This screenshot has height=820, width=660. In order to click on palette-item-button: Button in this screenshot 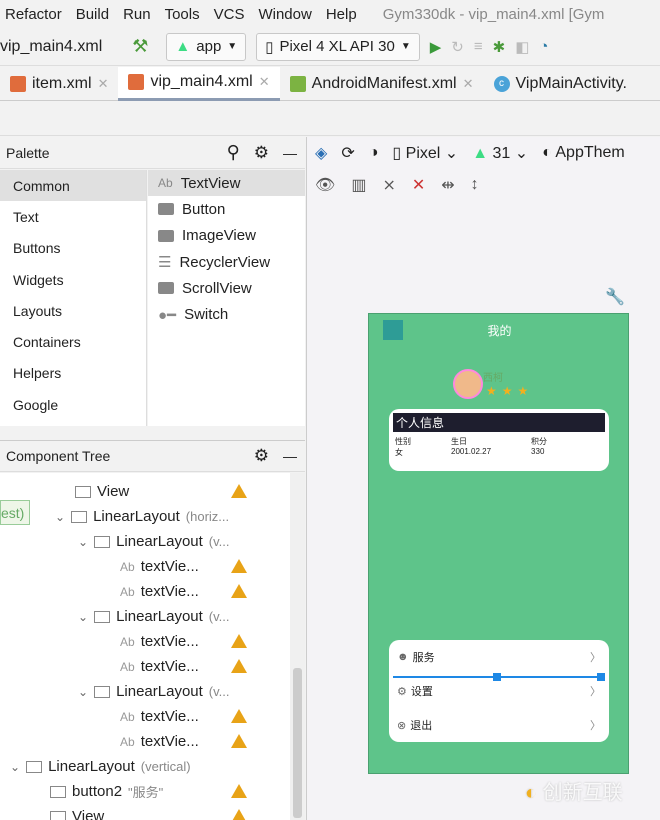, I will do `click(226, 209)`.